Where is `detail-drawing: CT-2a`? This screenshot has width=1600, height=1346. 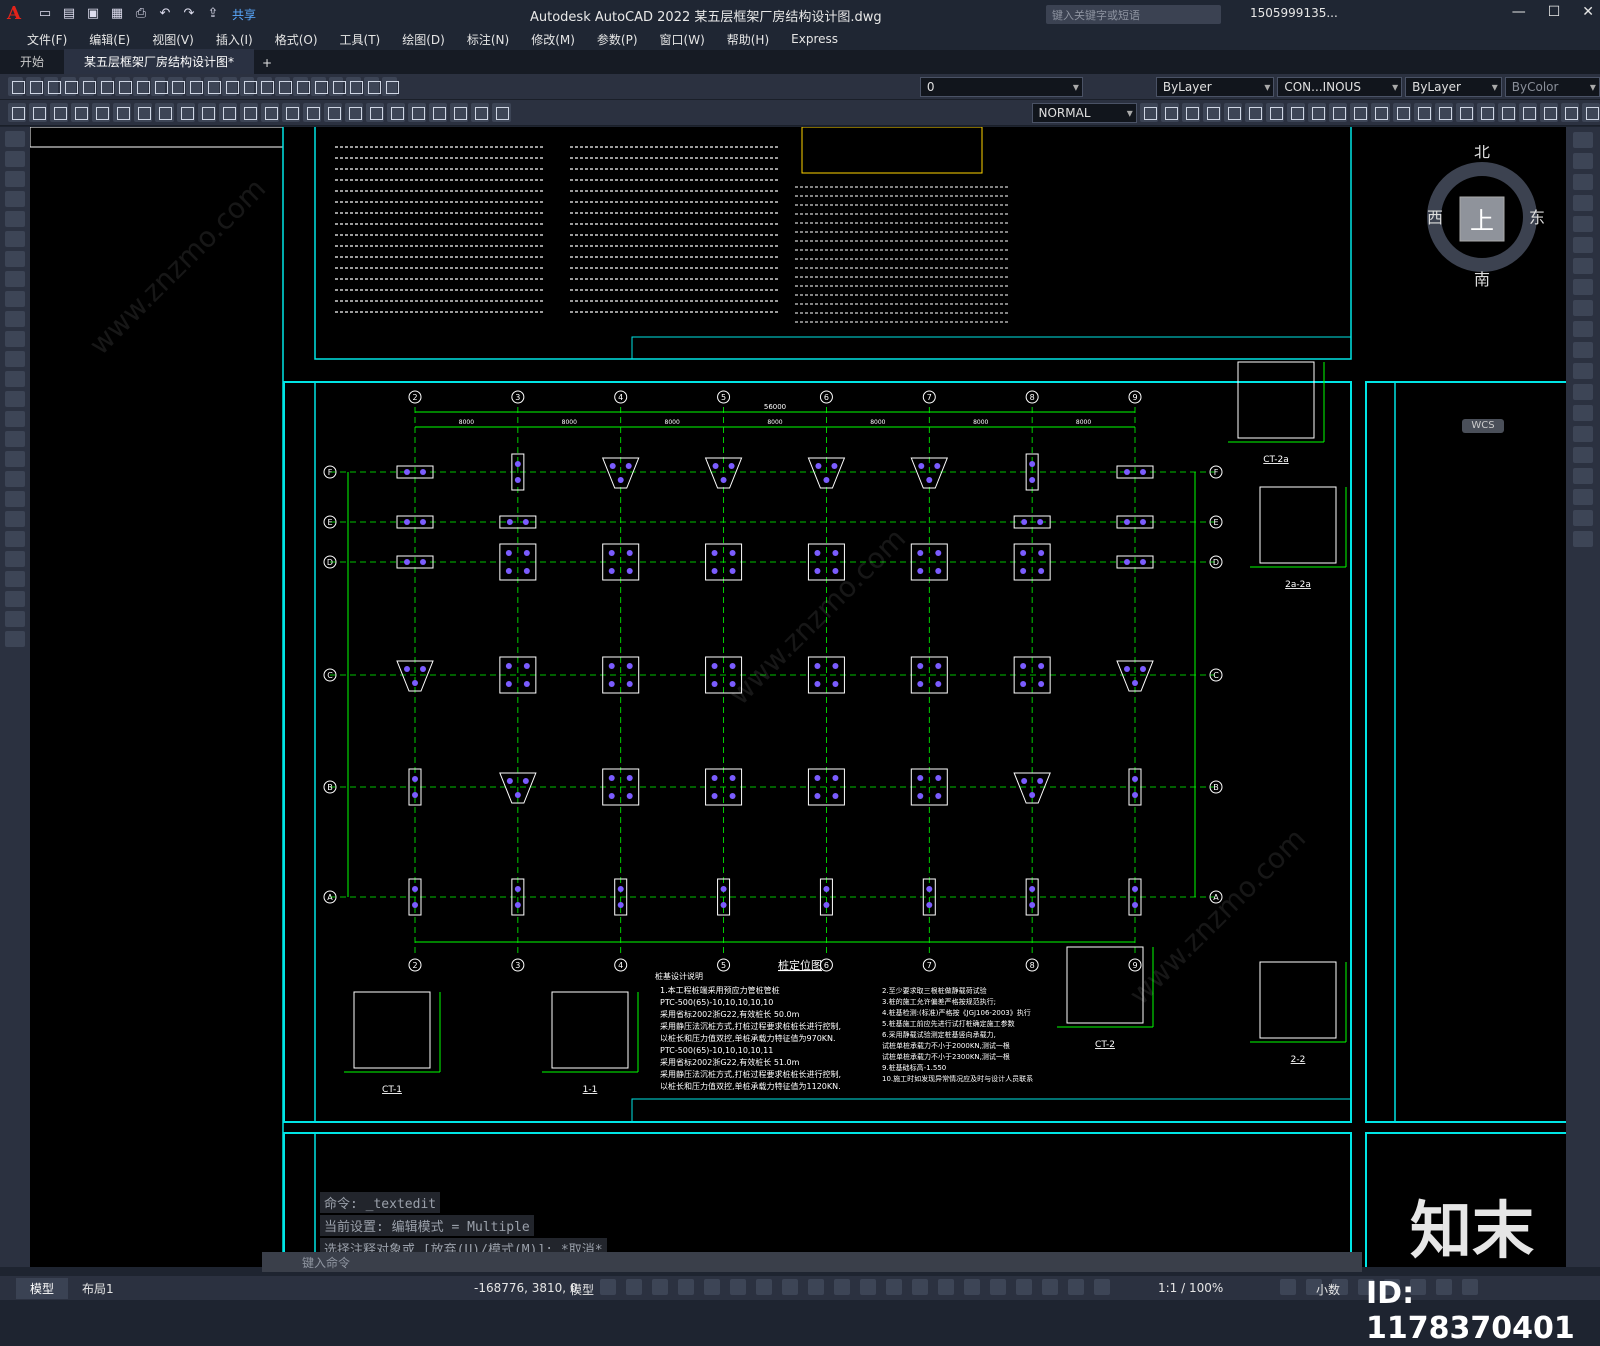 detail-drawing: CT-2a is located at coordinates (1276, 413).